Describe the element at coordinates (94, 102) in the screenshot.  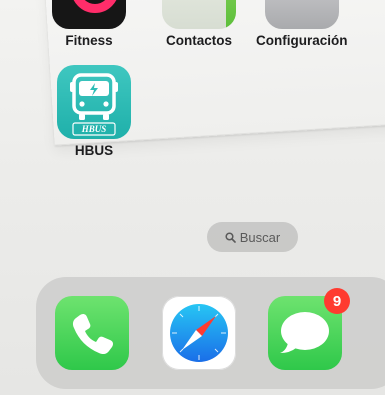
I see `hbus-bus-icon: HBUS` at that location.